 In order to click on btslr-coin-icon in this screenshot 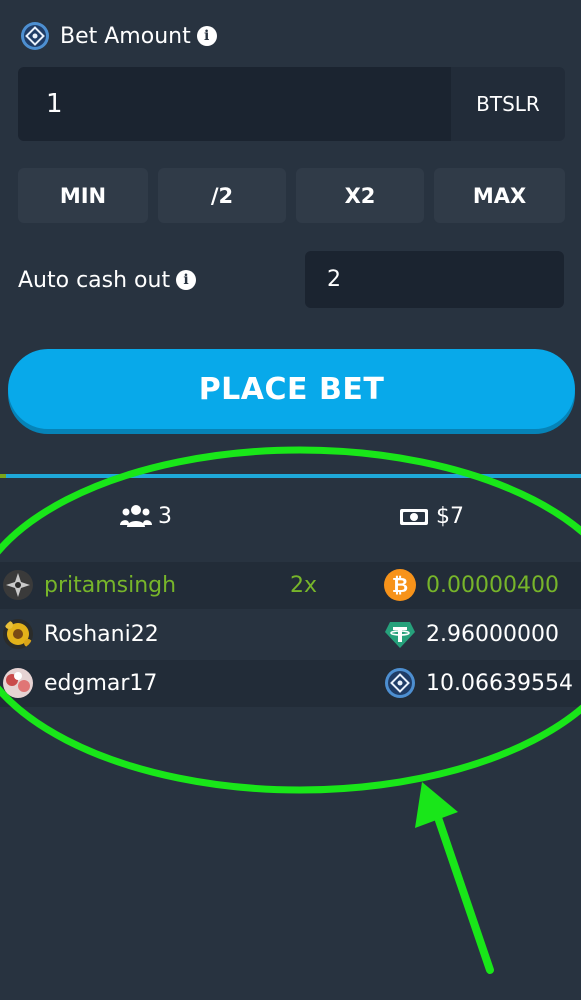, I will do `click(35, 36)`.